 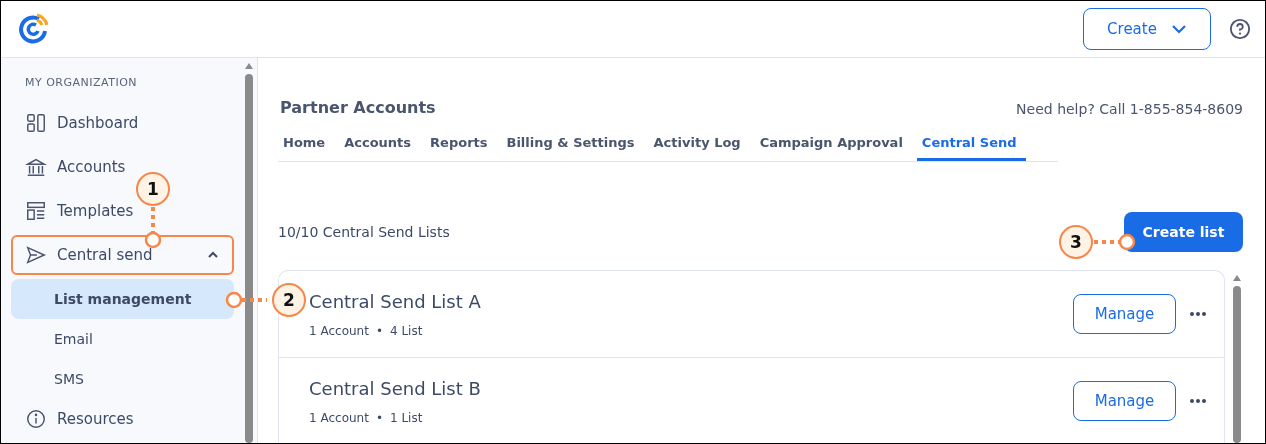 What do you see at coordinates (395, 301) in the screenshot?
I see `list-title: Central Send List A` at bounding box center [395, 301].